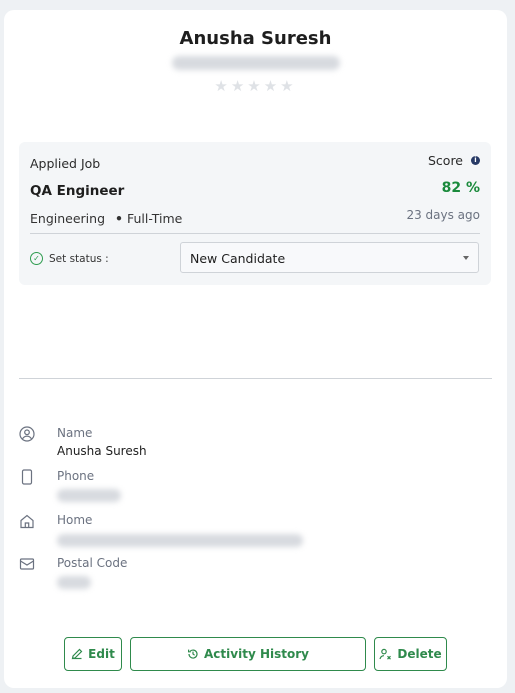 The height and width of the screenshot is (693, 515). Describe the element at coordinates (101, 654) in the screenshot. I see `edit-label: Edit` at that location.